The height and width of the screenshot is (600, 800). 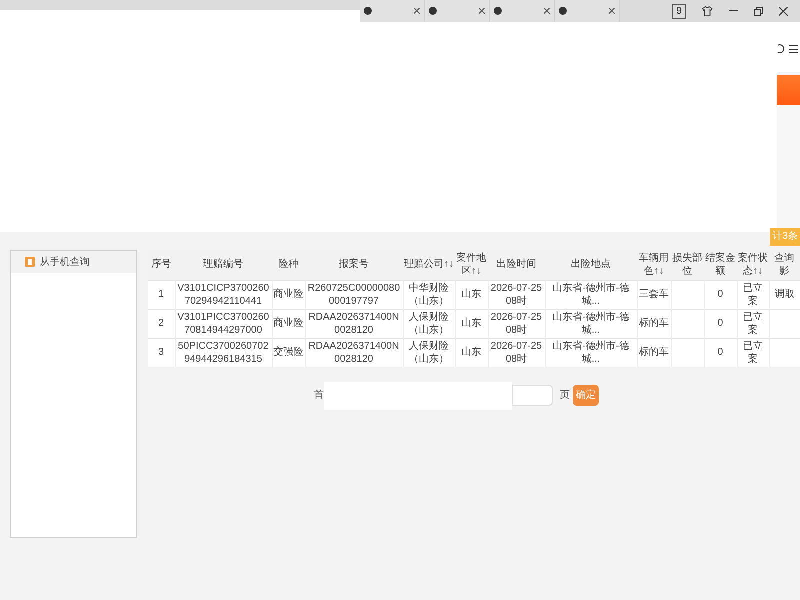 I want to click on refresh-icon, so click(x=781, y=49).